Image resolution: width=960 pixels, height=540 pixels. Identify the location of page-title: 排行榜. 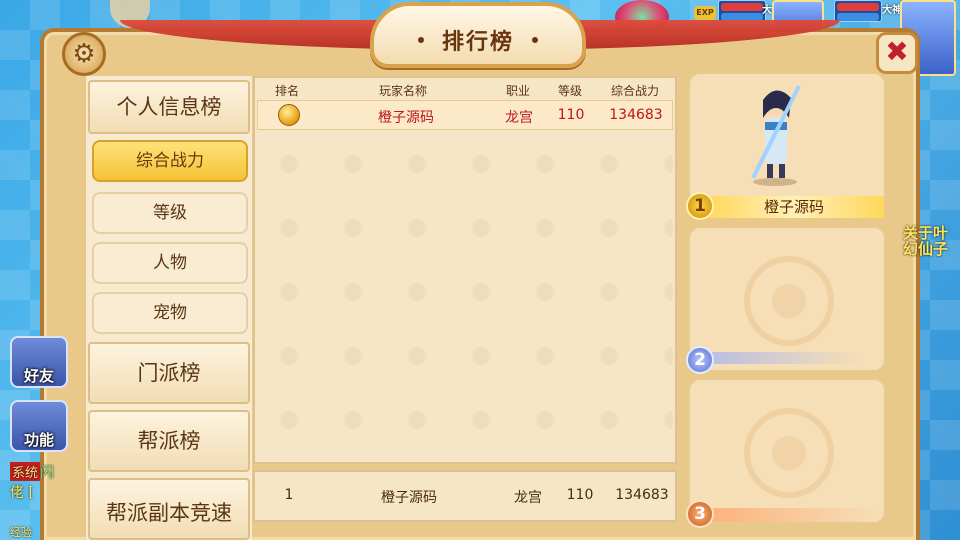
(477, 42).